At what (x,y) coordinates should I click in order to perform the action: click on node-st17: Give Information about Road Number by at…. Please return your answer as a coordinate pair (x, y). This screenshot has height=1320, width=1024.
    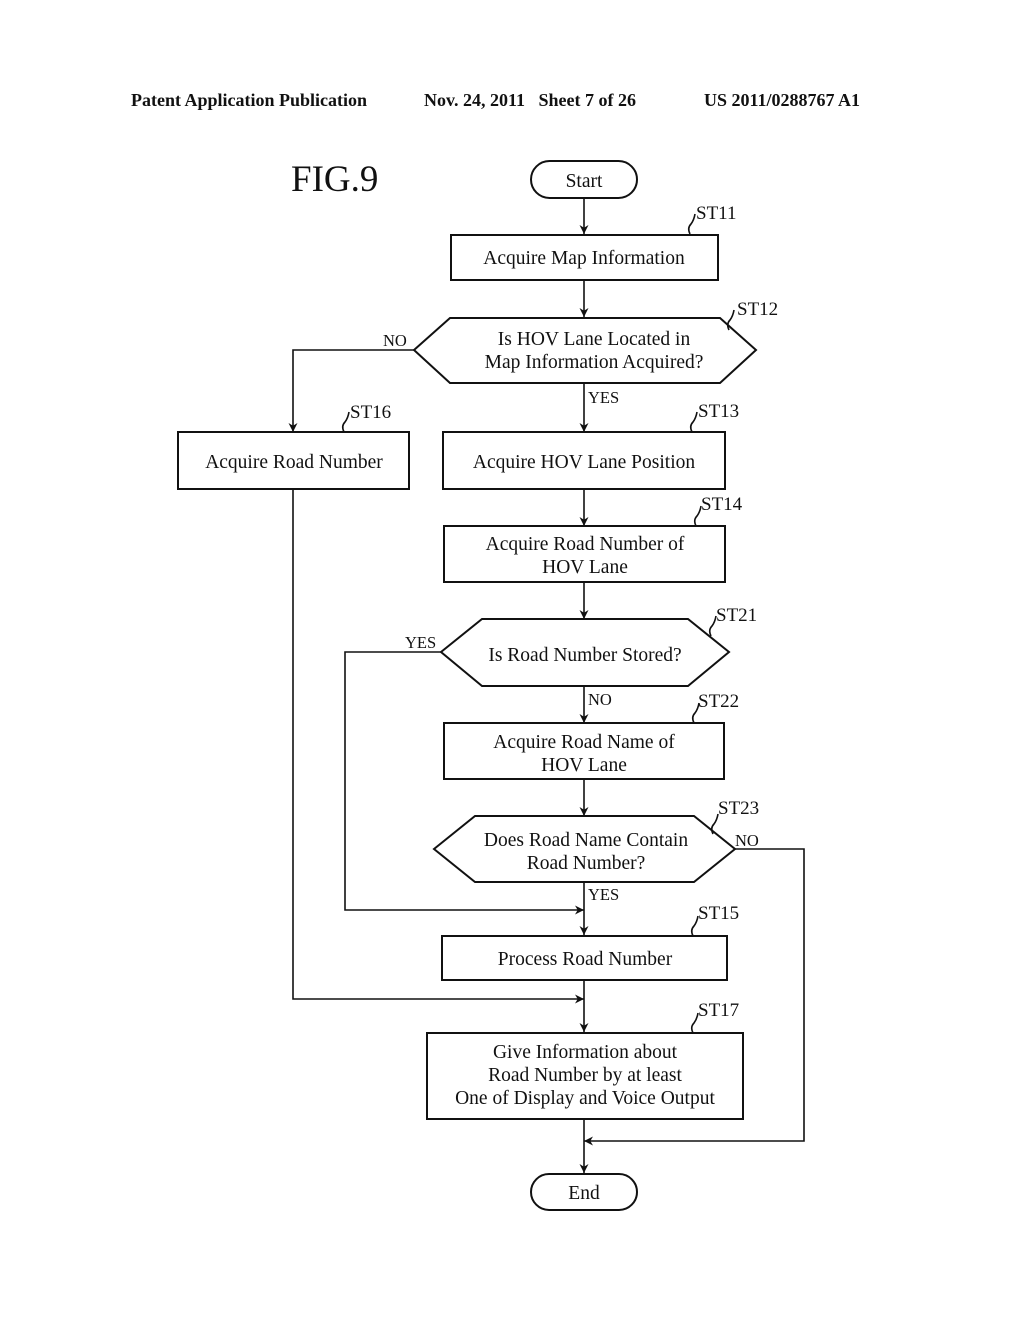
    Looking at the image, I should click on (585, 1060).